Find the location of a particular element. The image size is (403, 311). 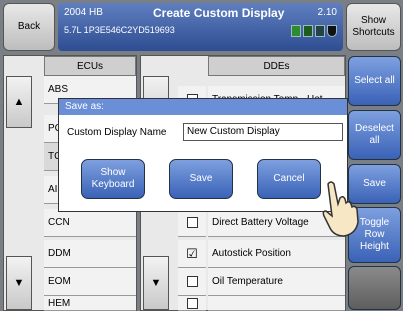

dialog-title: Save as: is located at coordinates (203, 107).